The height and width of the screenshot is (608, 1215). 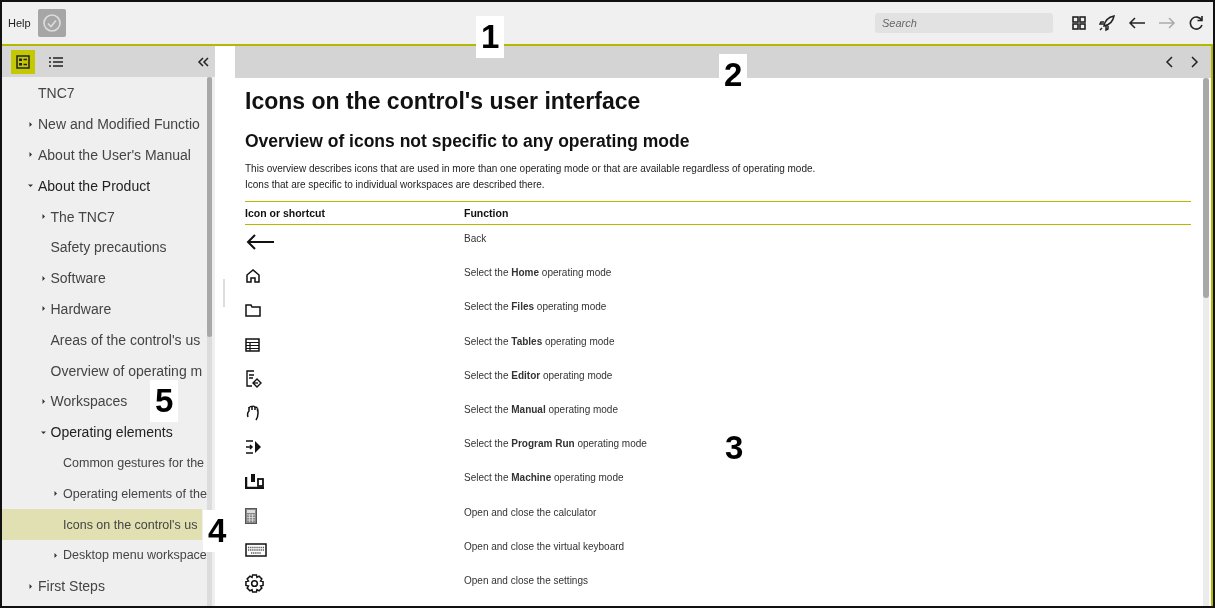 I want to click on list-icon, so click(x=56, y=61).